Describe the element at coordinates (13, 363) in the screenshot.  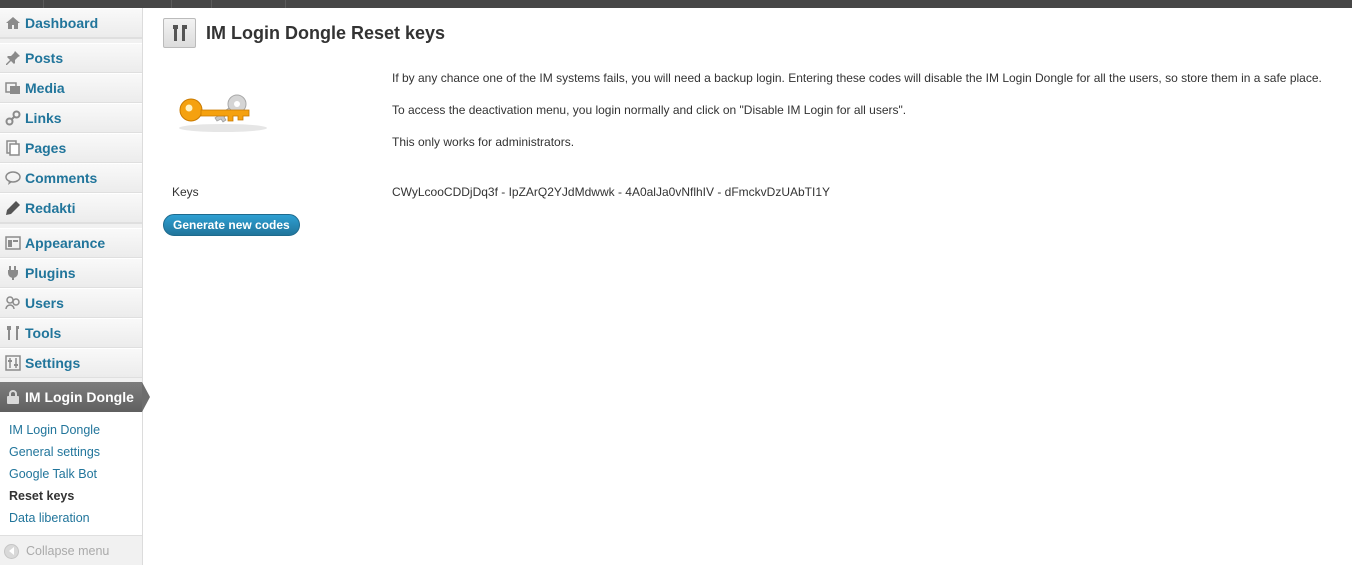
I see `settings-icon` at that location.